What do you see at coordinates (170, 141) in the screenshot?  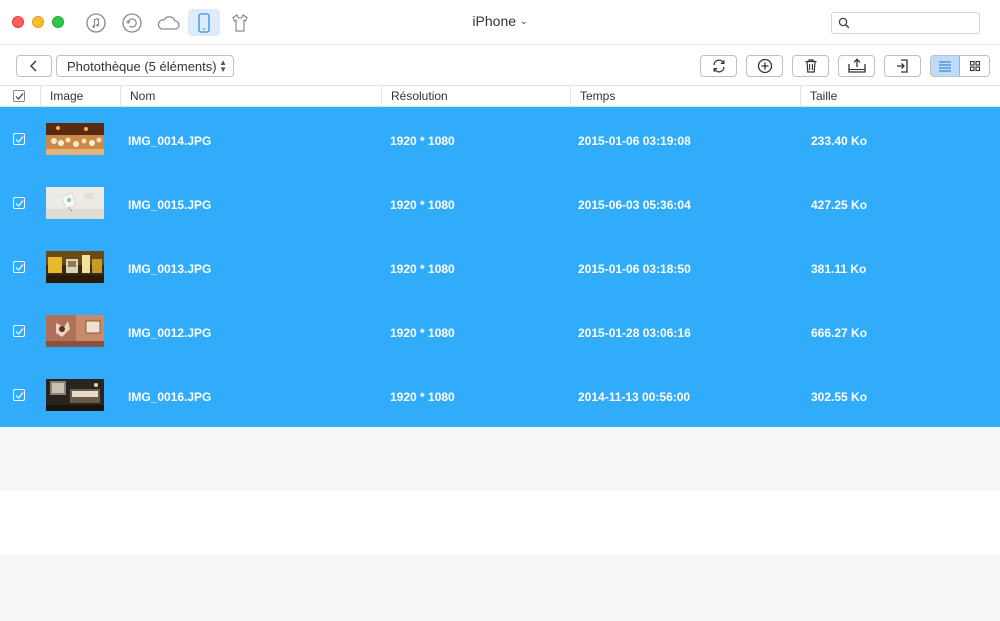 I see `photo-name: IMG_0014.JPG` at bounding box center [170, 141].